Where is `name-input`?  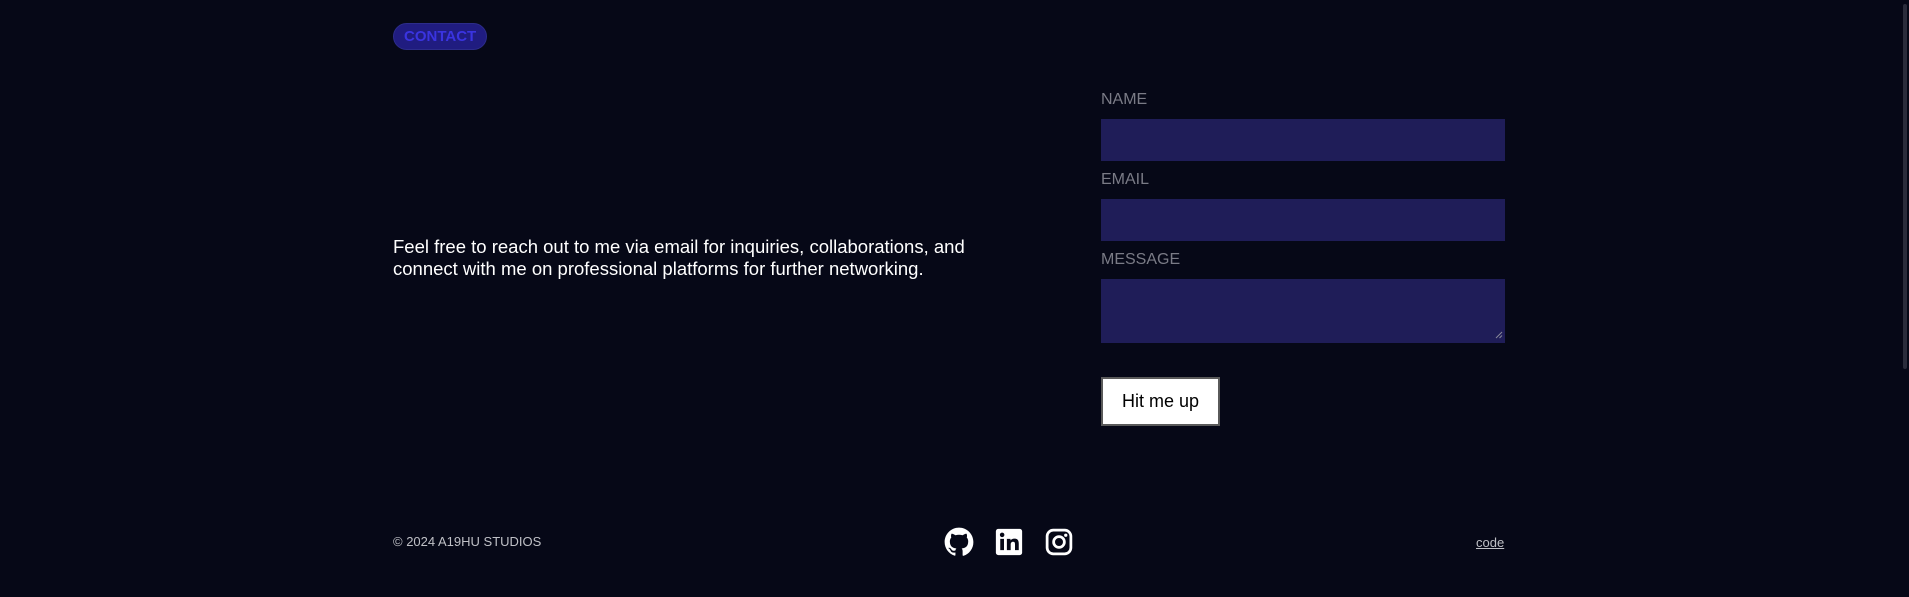
name-input is located at coordinates (1303, 140).